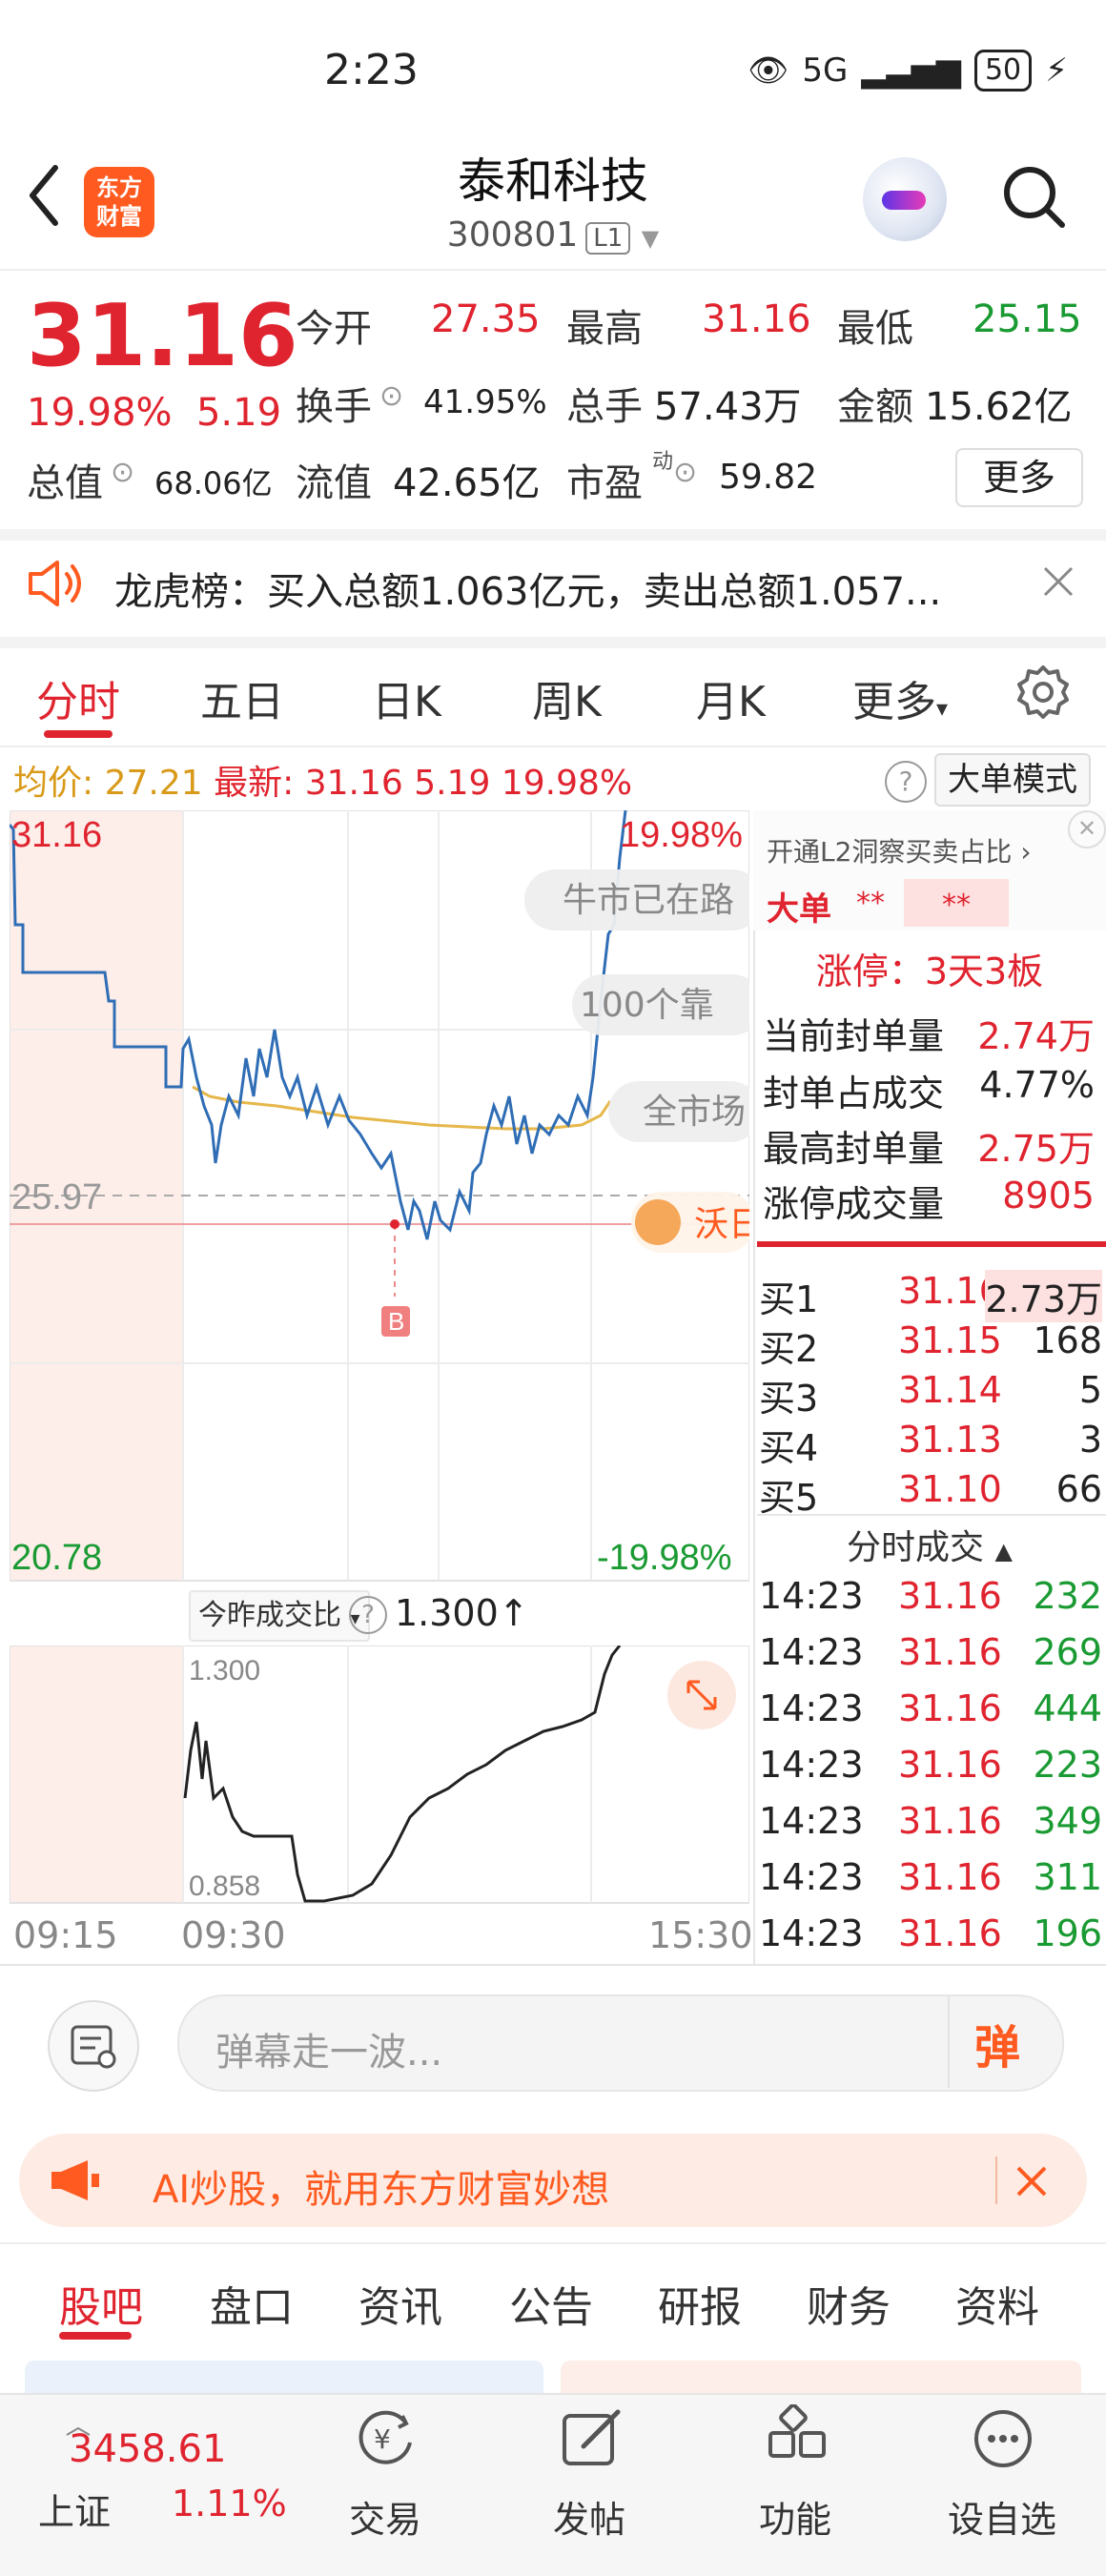 This screenshot has width=1106, height=2576. What do you see at coordinates (911, 71) in the screenshot?
I see `signal-bars-icon: ▂▃▅▆` at bounding box center [911, 71].